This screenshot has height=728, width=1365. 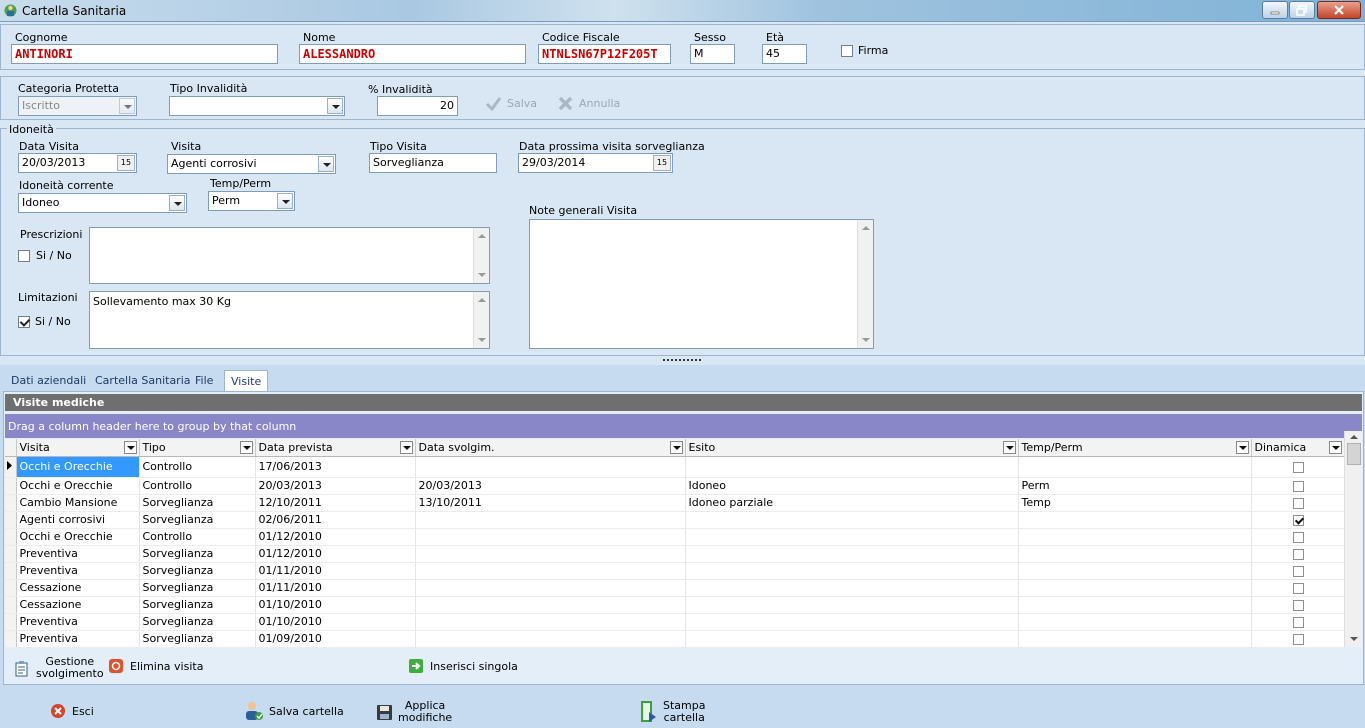 What do you see at coordinates (550, 448) in the screenshot?
I see `column-header-data-svolgimento: Data svolgim.` at bounding box center [550, 448].